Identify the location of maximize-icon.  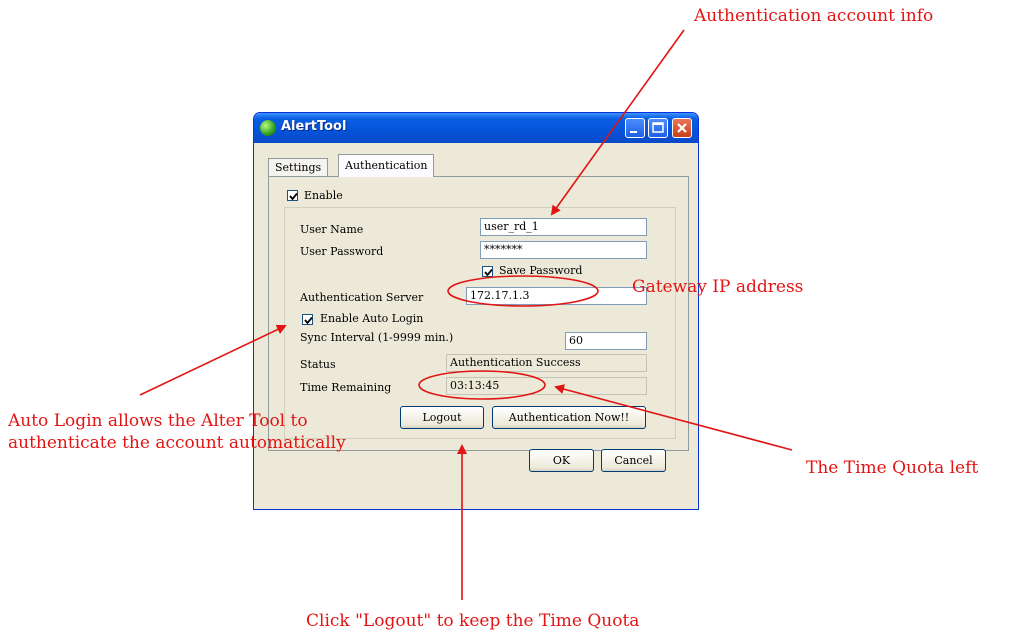
(658, 127).